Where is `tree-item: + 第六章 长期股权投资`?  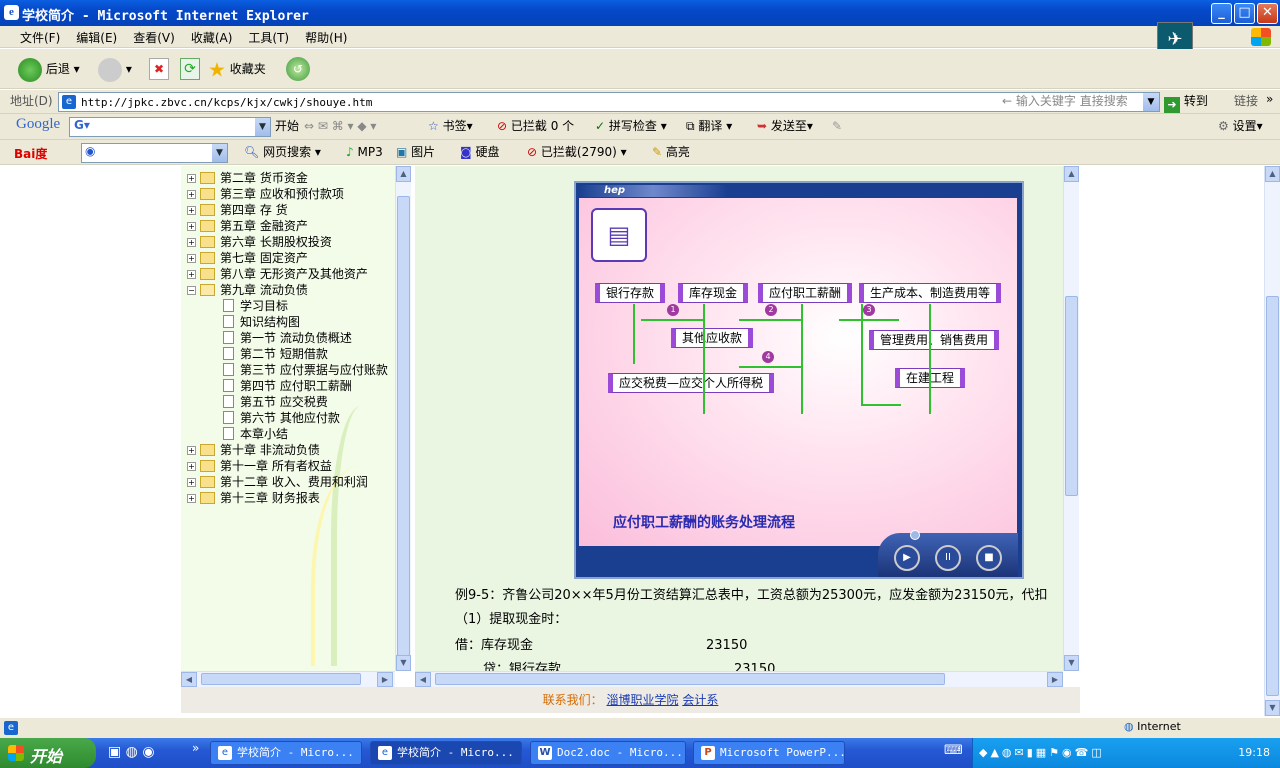 tree-item: + 第六章 长期股权投资 is located at coordinates (287, 242).